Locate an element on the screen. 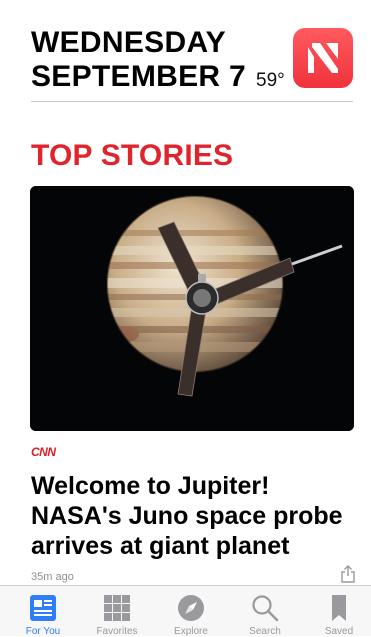 The width and height of the screenshot is (371, 637). date-label: SEPTEMBER 7 is located at coordinates (139, 76).